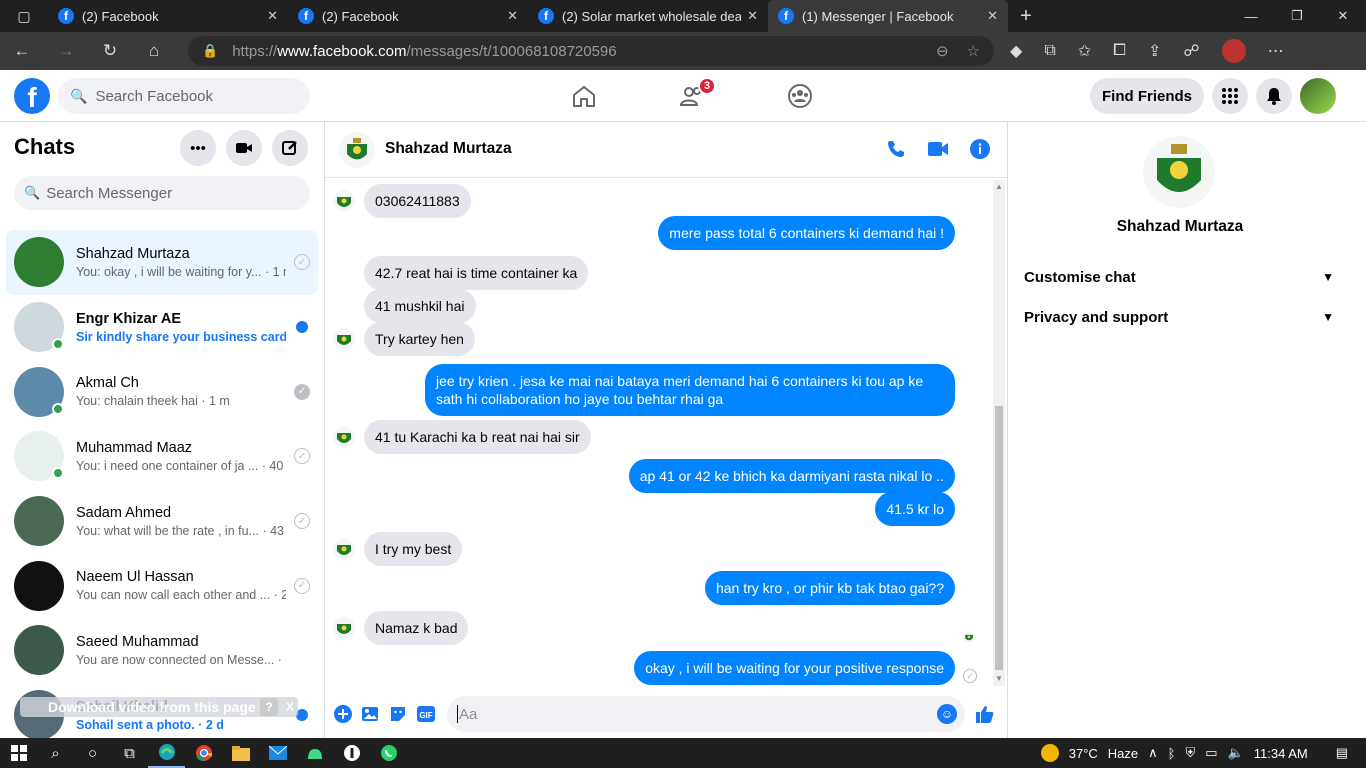 This screenshot has width=1366, height=768. I want to click on browser-tab-2: f (2) Facebook ✕, so click(408, 16).